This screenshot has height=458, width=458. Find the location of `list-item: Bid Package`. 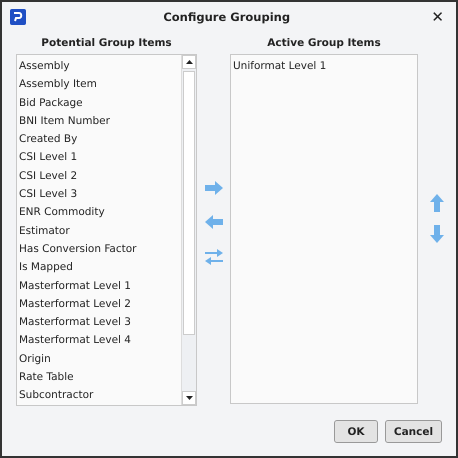

list-item: Bid Package is located at coordinates (100, 103).